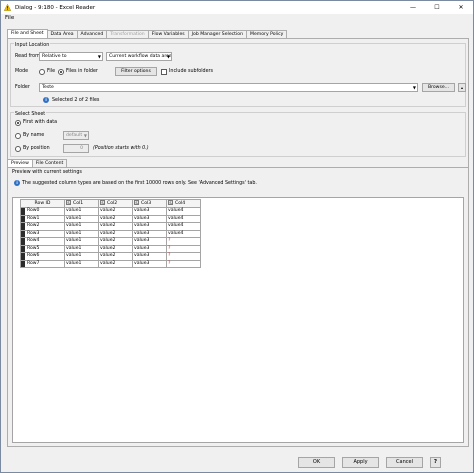 This screenshot has height=473, width=474. What do you see at coordinates (17, 183) in the screenshot?
I see `info-icon: i` at bounding box center [17, 183].